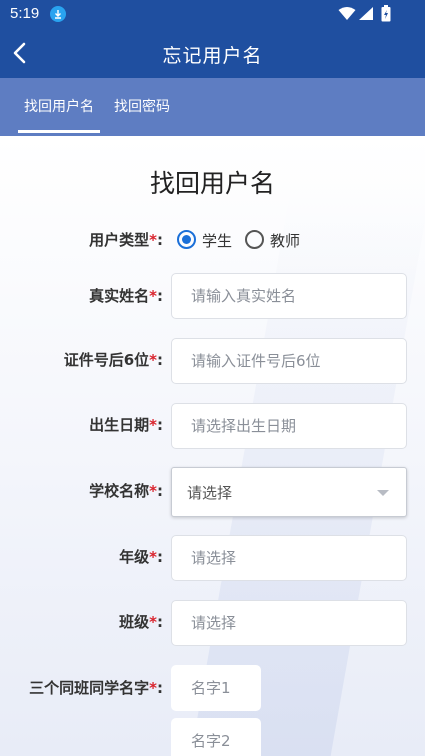 This screenshot has height=756, width=425. Describe the element at coordinates (289, 623) in the screenshot. I see `class-input` at that location.